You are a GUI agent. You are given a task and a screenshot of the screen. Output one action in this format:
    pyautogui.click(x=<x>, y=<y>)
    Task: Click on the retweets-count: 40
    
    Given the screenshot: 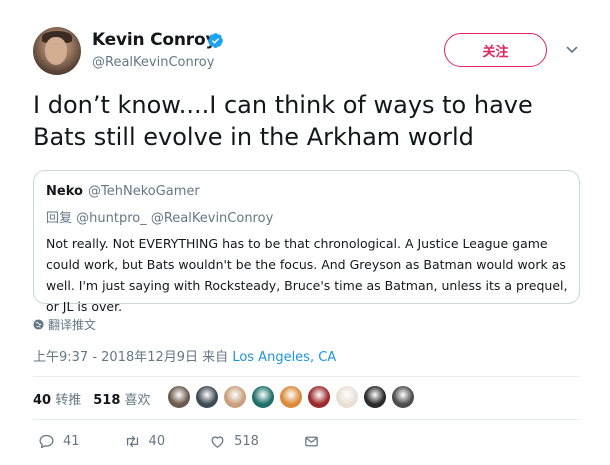 What is the action you would take?
    pyautogui.click(x=42, y=400)
    